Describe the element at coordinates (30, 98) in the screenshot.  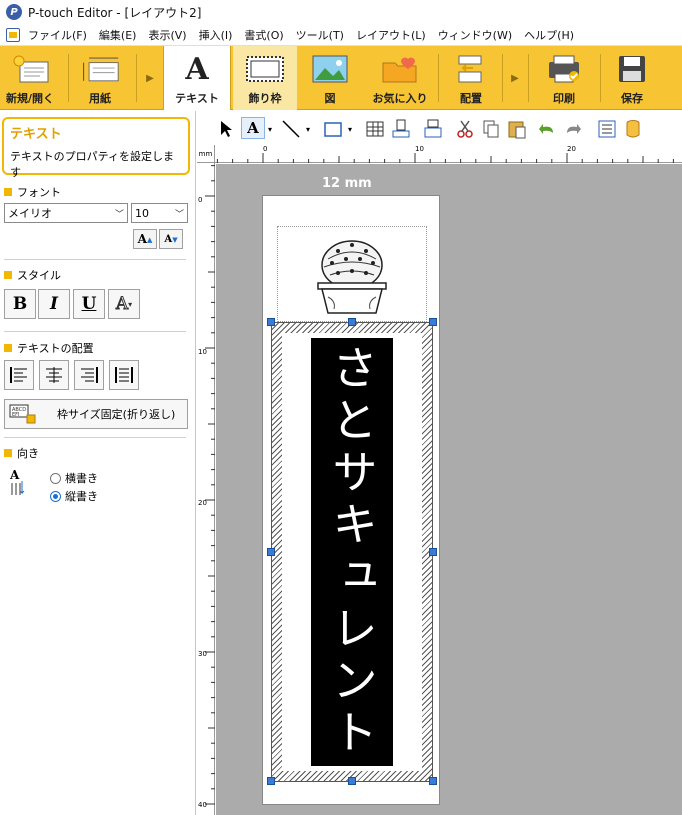
I see `new-open-label: 新規/開く` at that location.